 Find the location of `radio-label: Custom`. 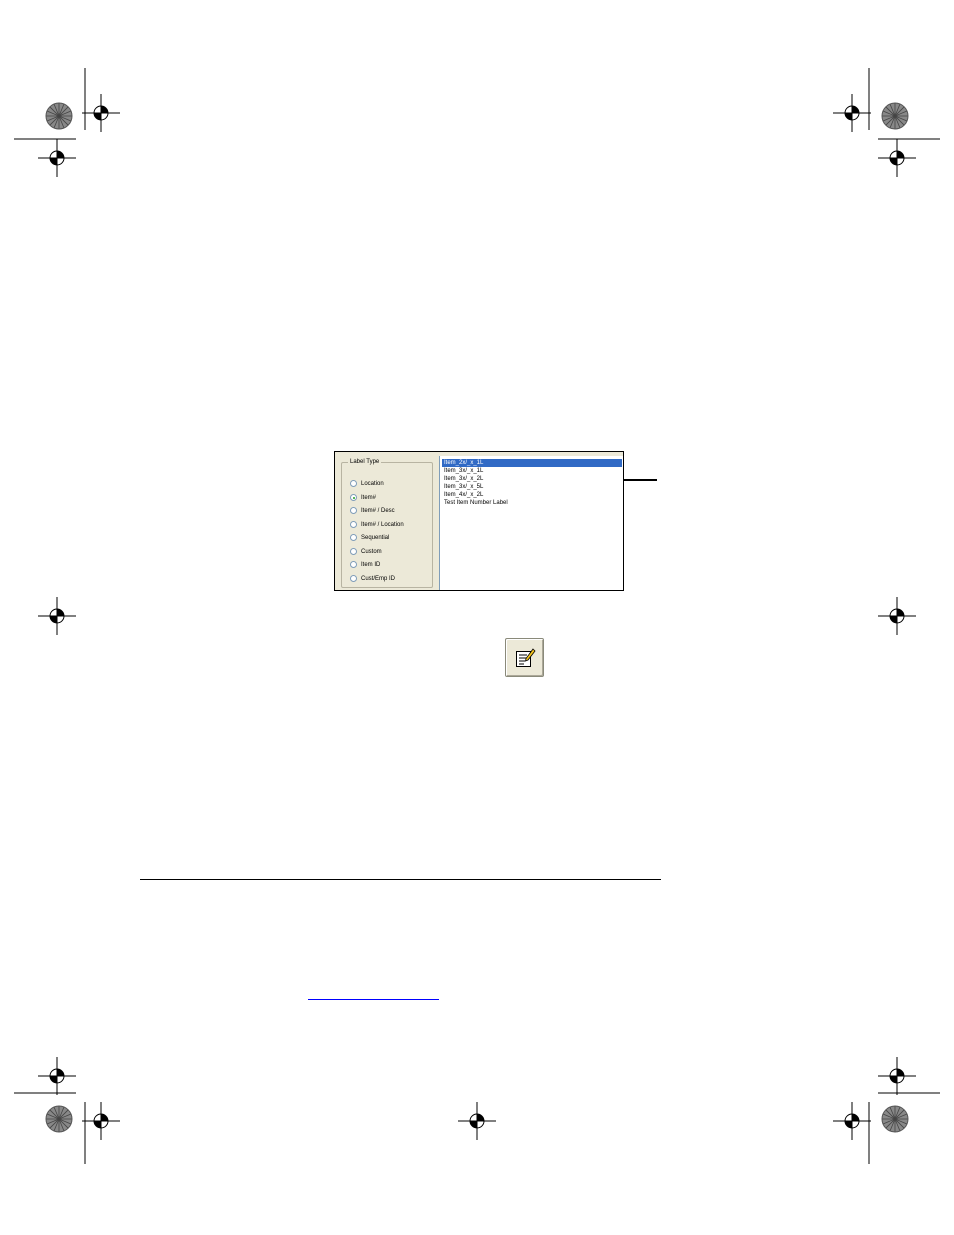

radio-label: Custom is located at coordinates (371, 551).